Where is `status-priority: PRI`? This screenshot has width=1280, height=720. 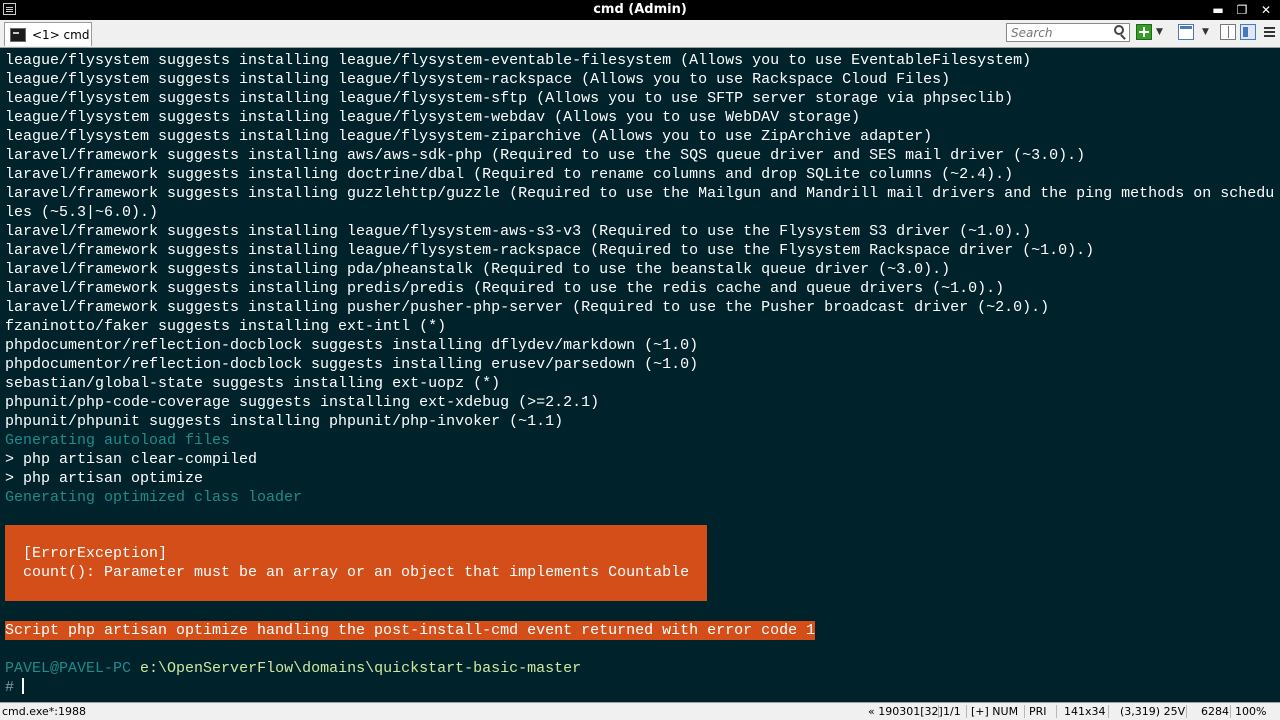
status-priority: PRI is located at coordinates (1038, 711).